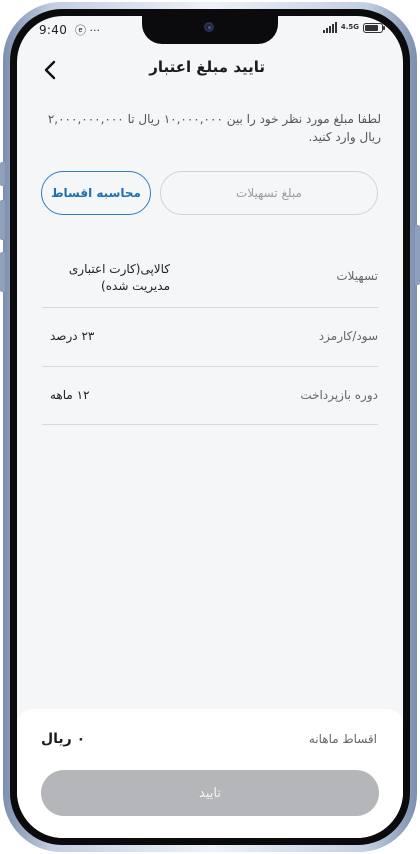 The height and width of the screenshot is (854, 420). What do you see at coordinates (70, 395) in the screenshot?
I see `detail-value: ۱۲ ماهه` at bounding box center [70, 395].